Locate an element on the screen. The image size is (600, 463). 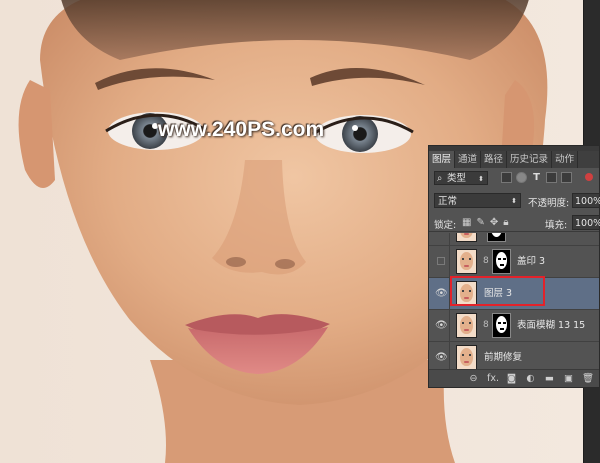
blend-mode-select: 正常 ⬍ is located at coordinates (477, 200).